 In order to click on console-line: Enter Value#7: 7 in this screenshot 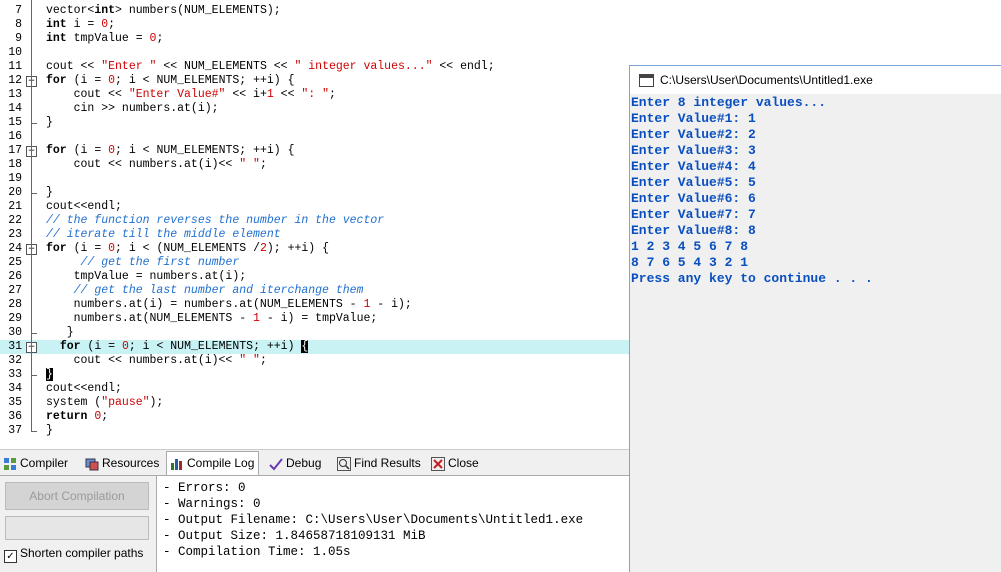, I will do `click(693, 214)`.